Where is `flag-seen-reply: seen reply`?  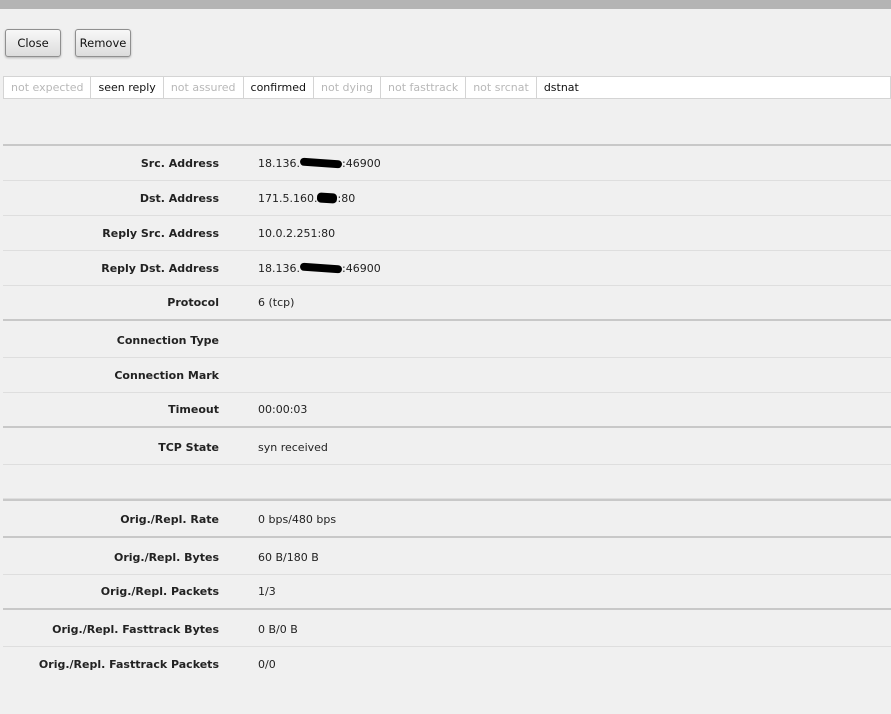 flag-seen-reply: seen reply is located at coordinates (127, 87).